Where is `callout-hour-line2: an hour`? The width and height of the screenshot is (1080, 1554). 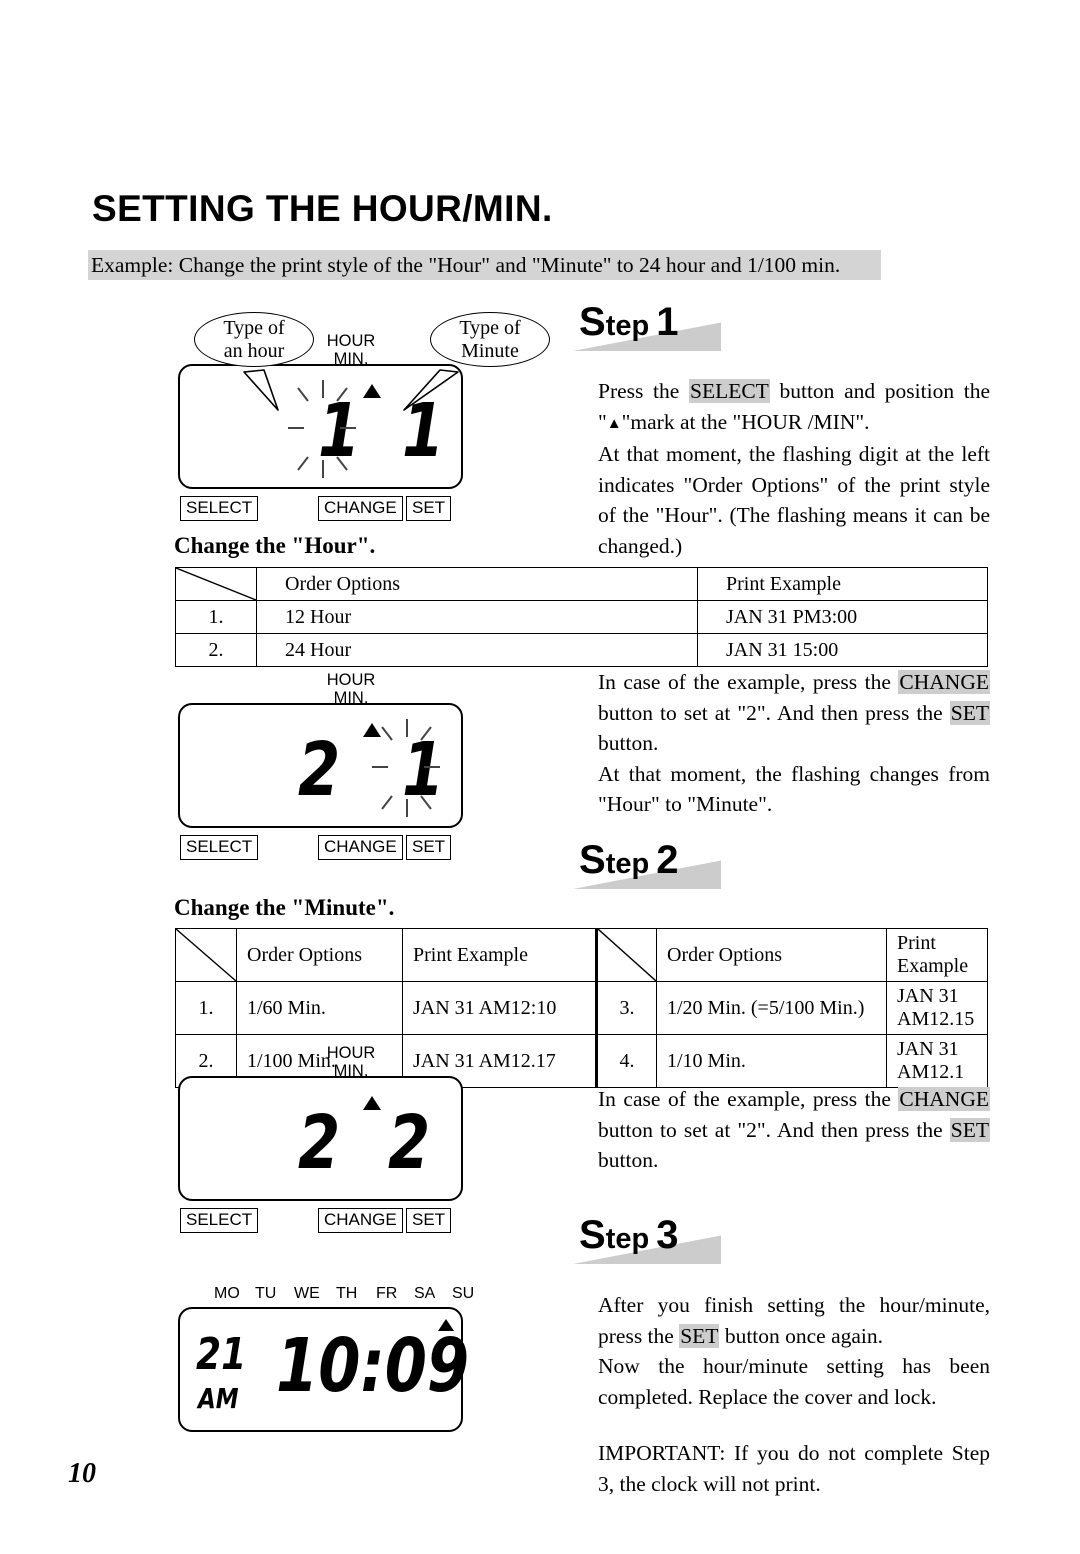 callout-hour-line2: an hour is located at coordinates (254, 350).